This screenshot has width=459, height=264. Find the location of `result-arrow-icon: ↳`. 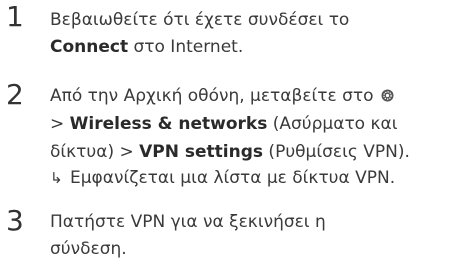

result-arrow-icon: ↳ is located at coordinates (56, 178).